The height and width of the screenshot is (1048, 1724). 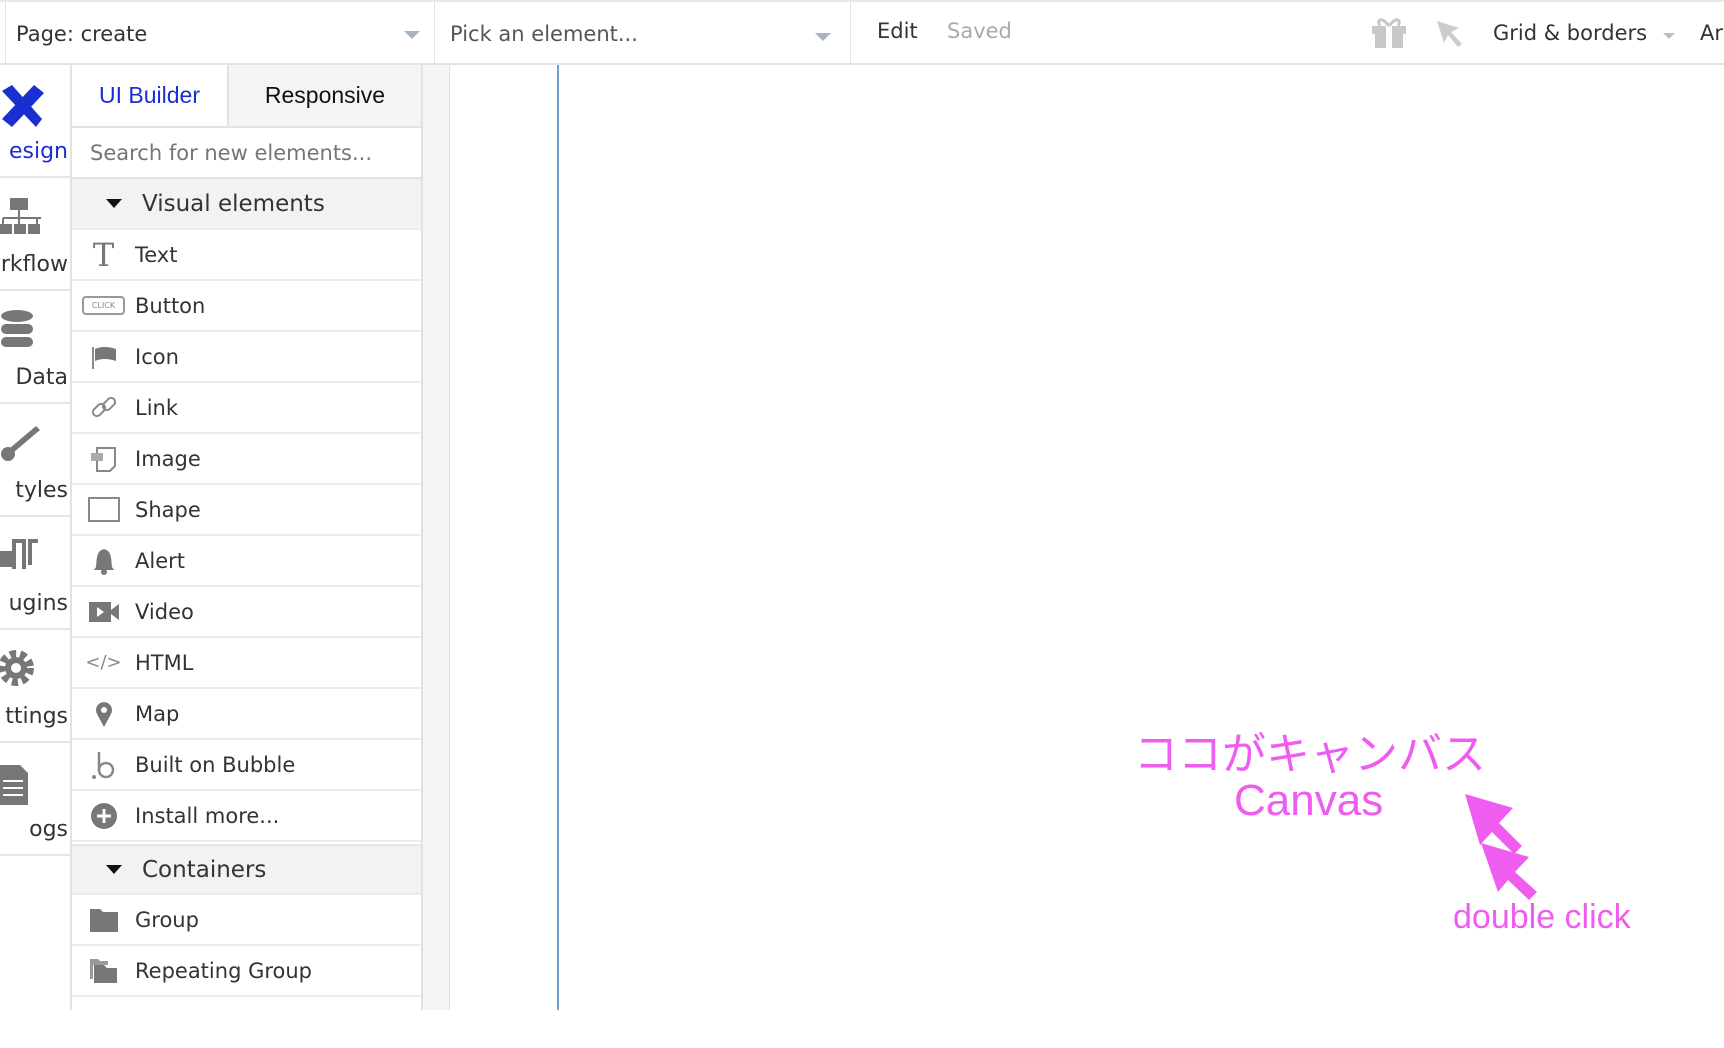 What do you see at coordinates (103, 357) in the screenshot?
I see `flag-icon` at bounding box center [103, 357].